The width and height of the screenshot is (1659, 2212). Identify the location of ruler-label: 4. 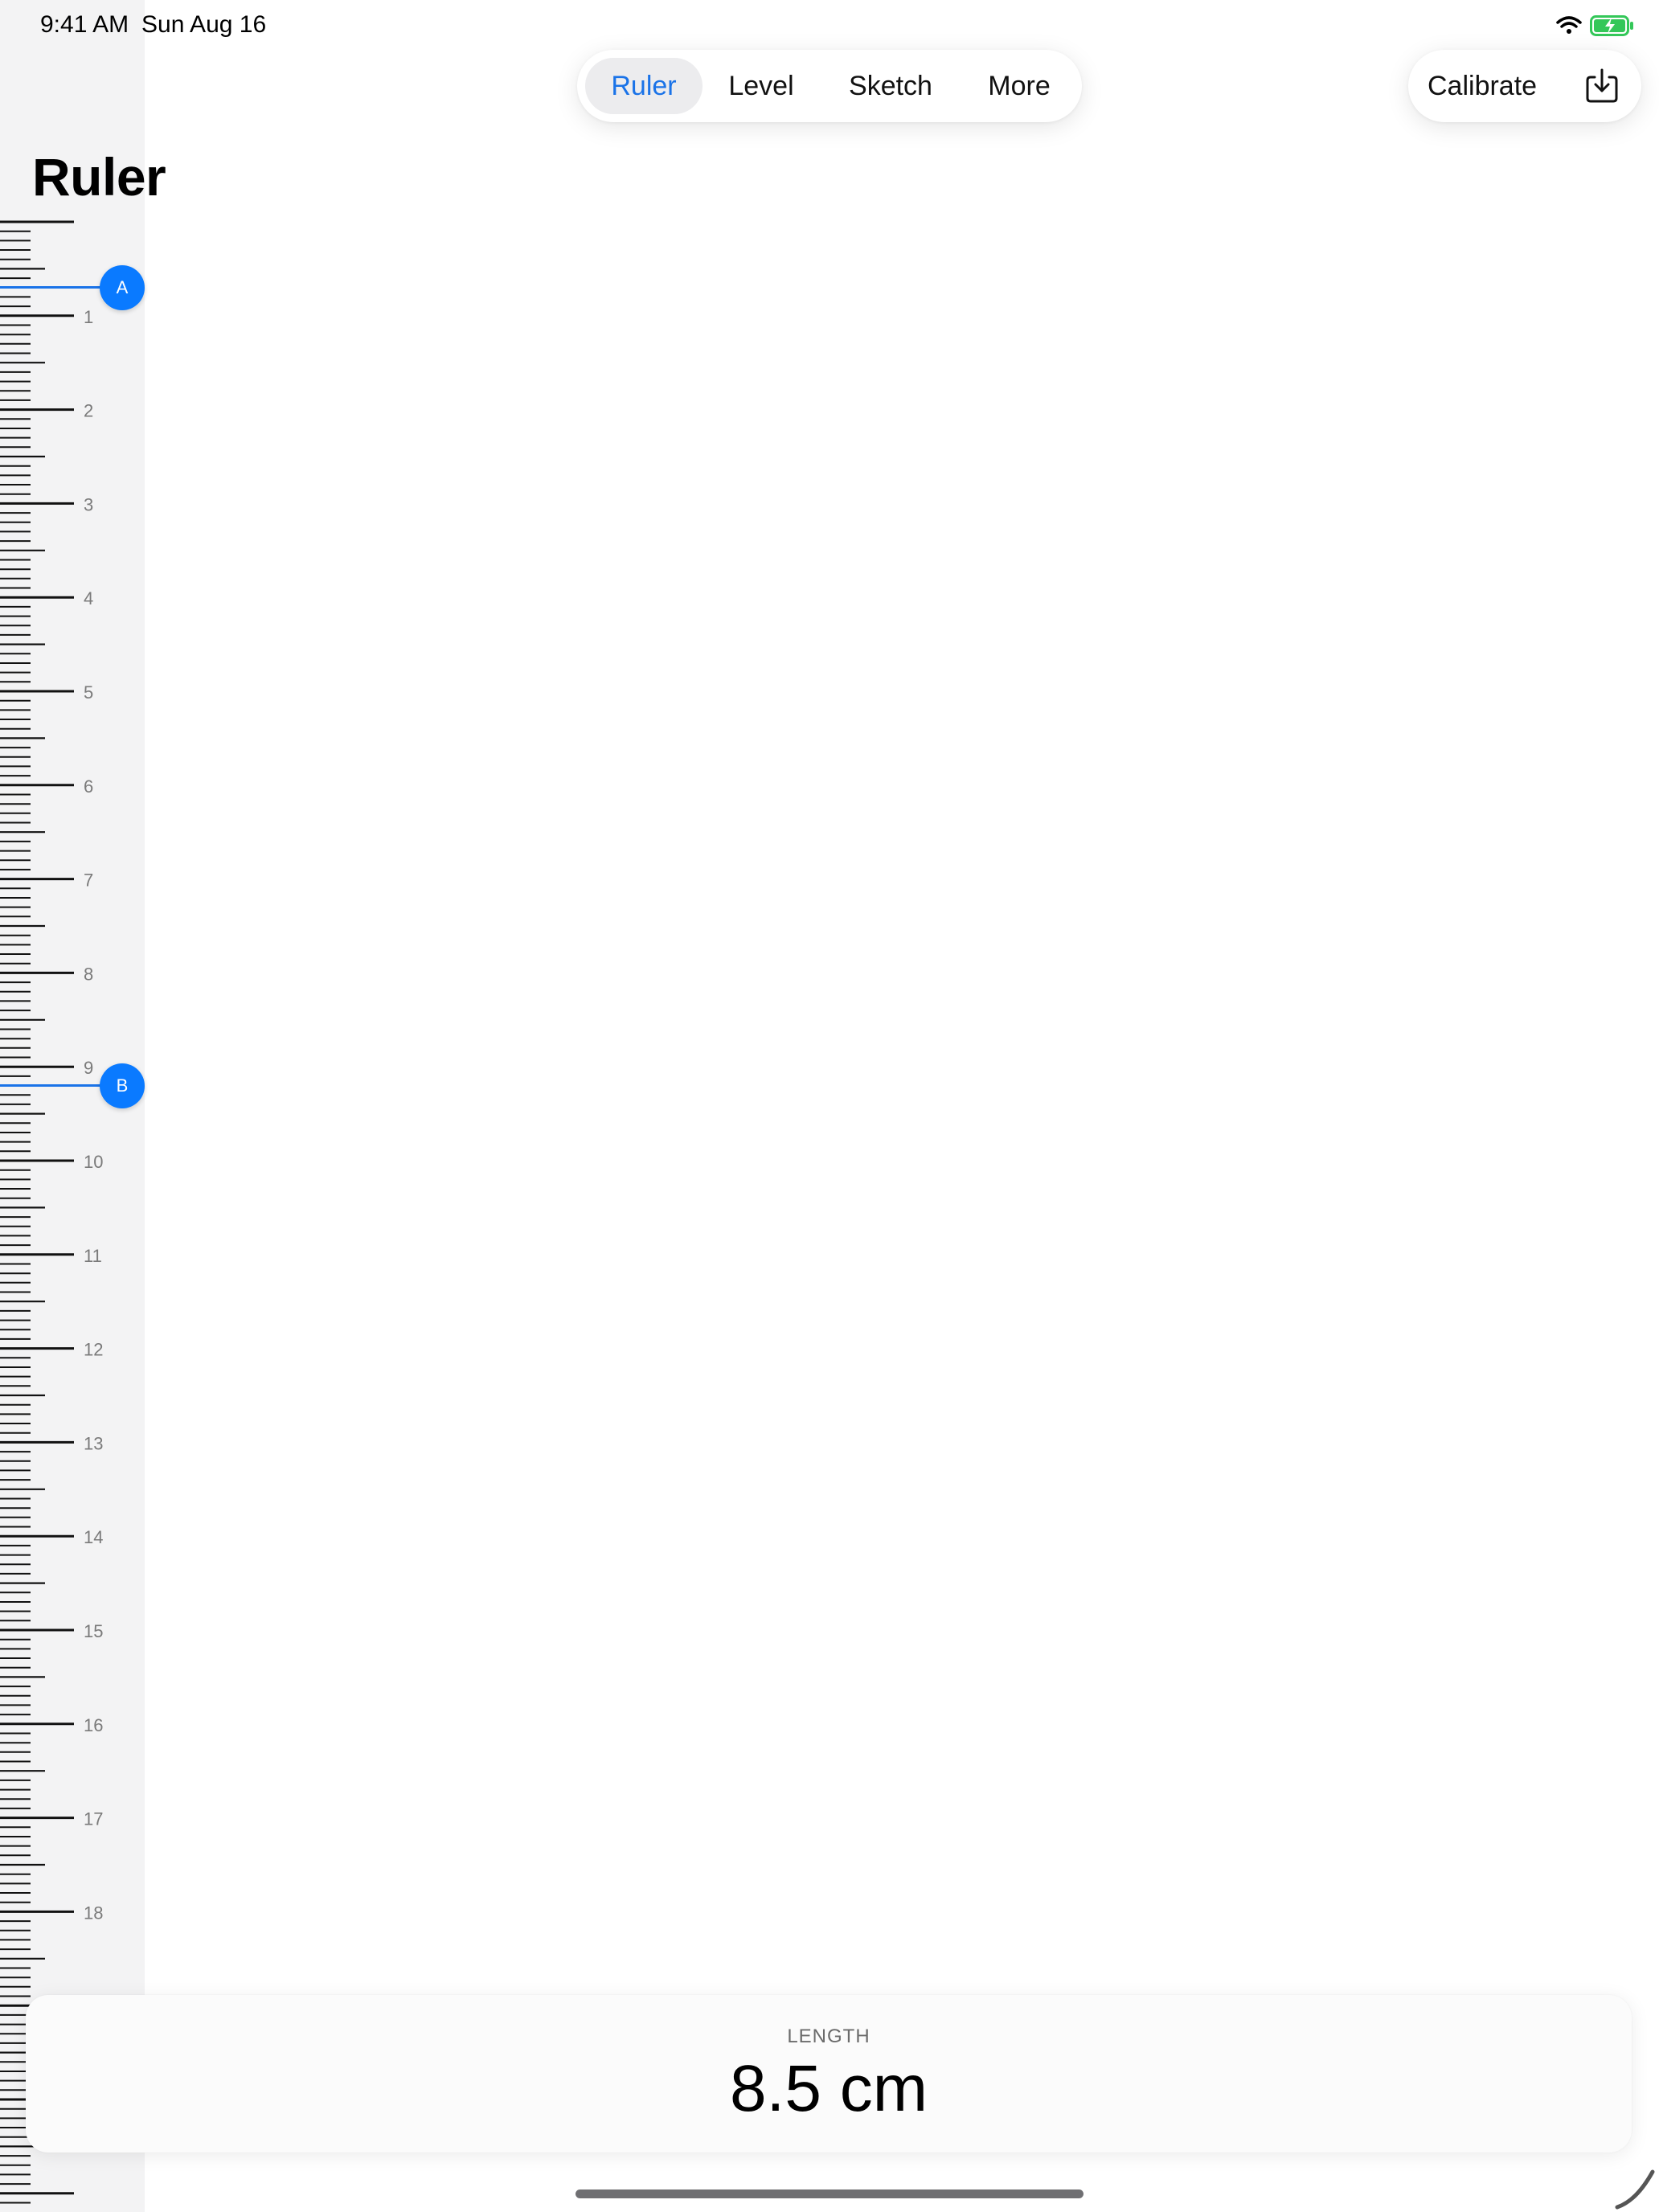
(88, 598).